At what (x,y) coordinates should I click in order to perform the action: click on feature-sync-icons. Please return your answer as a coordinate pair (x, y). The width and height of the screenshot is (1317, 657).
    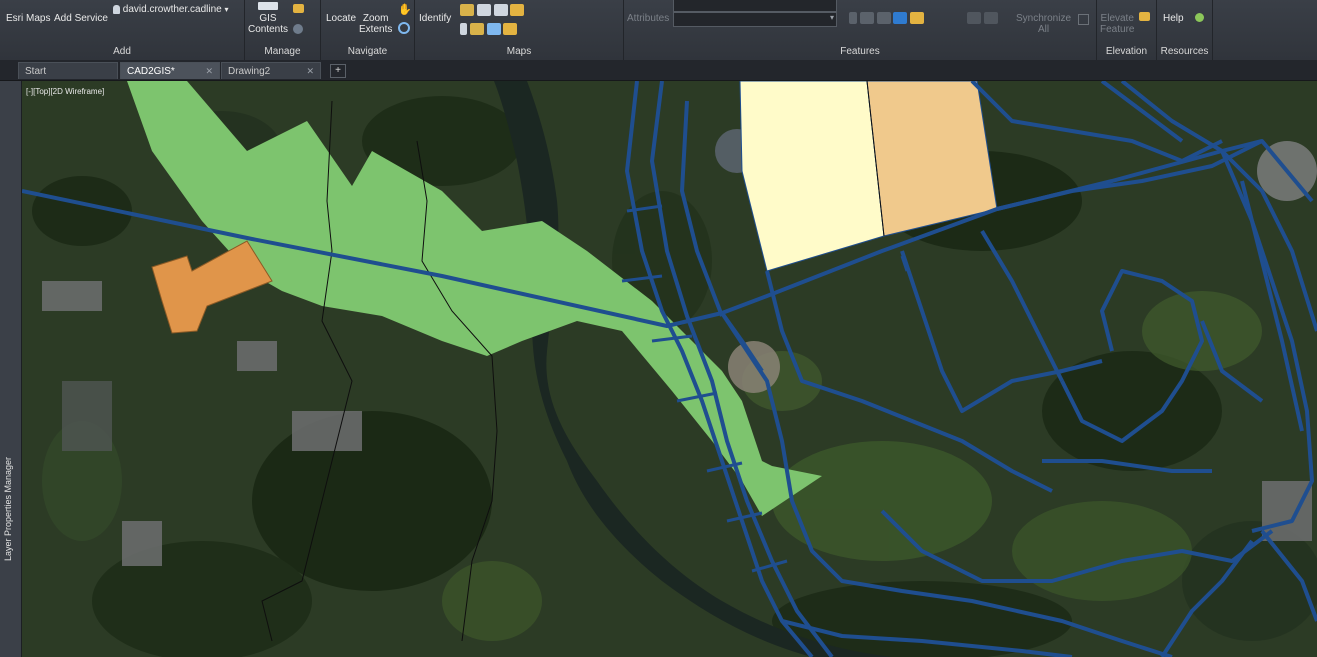
    Looking at the image, I should click on (982, 18).